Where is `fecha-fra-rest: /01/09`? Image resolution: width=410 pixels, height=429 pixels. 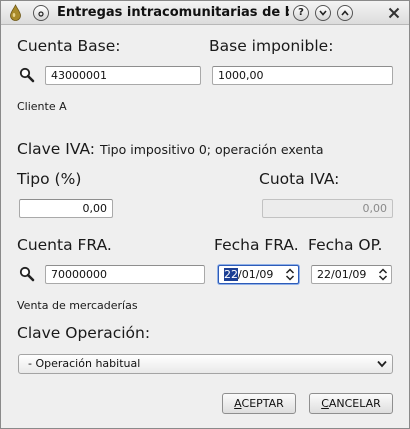 fecha-fra-rest: /01/09 is located at coordinates (256, 274).